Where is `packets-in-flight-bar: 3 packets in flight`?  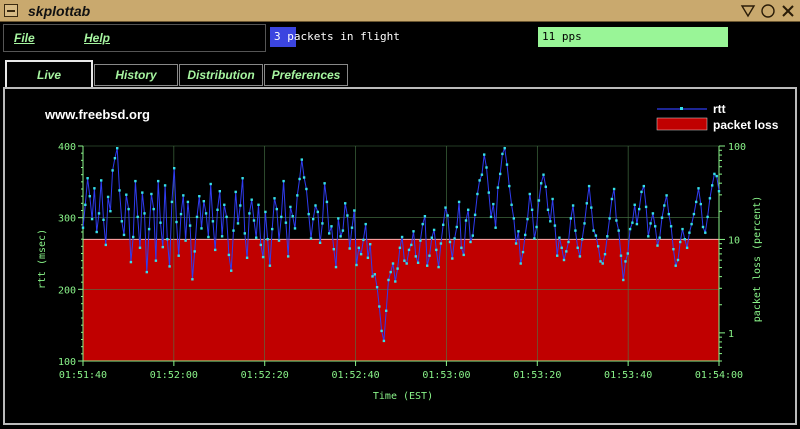
packets-in-flight-bar: 3 packets in flight is located at coordinates (400, 37).